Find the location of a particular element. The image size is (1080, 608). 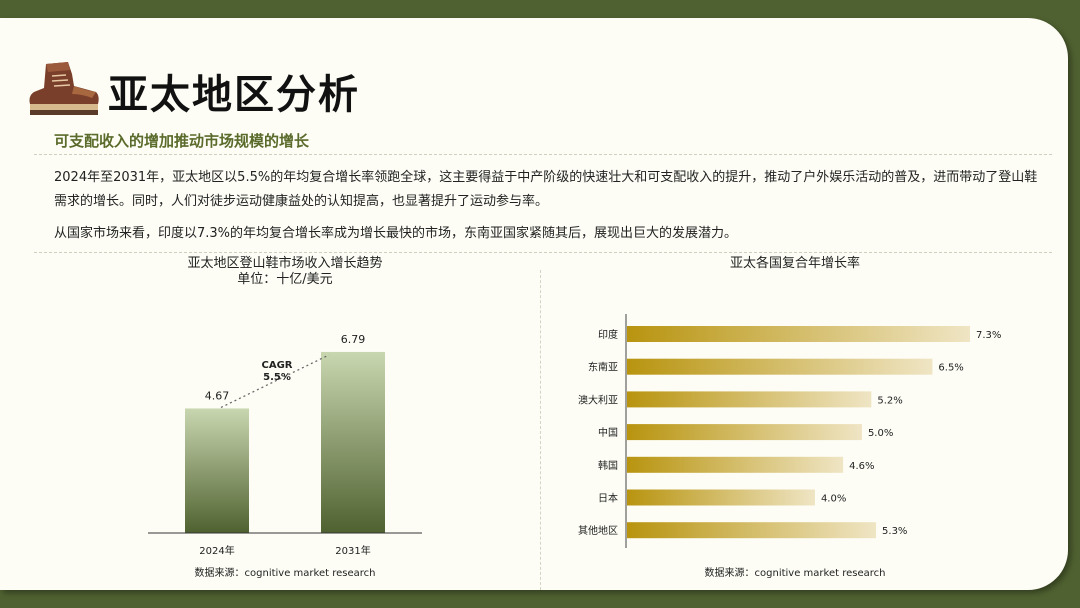

revenue-growth-chart: 4.67 2024年 6.79 2031年 CAGR5.5% is located at coordinates (285, 445).